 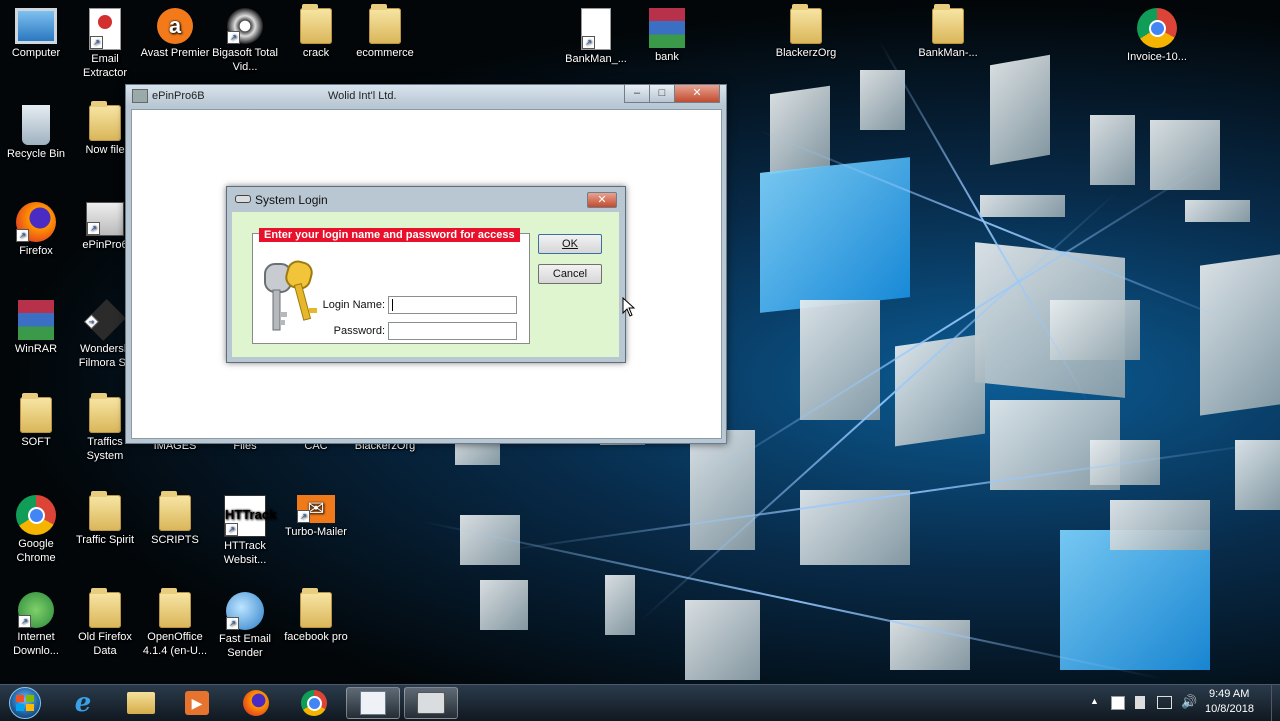 I want to click on printer-icon: ↗, so click(x=105, y=219).